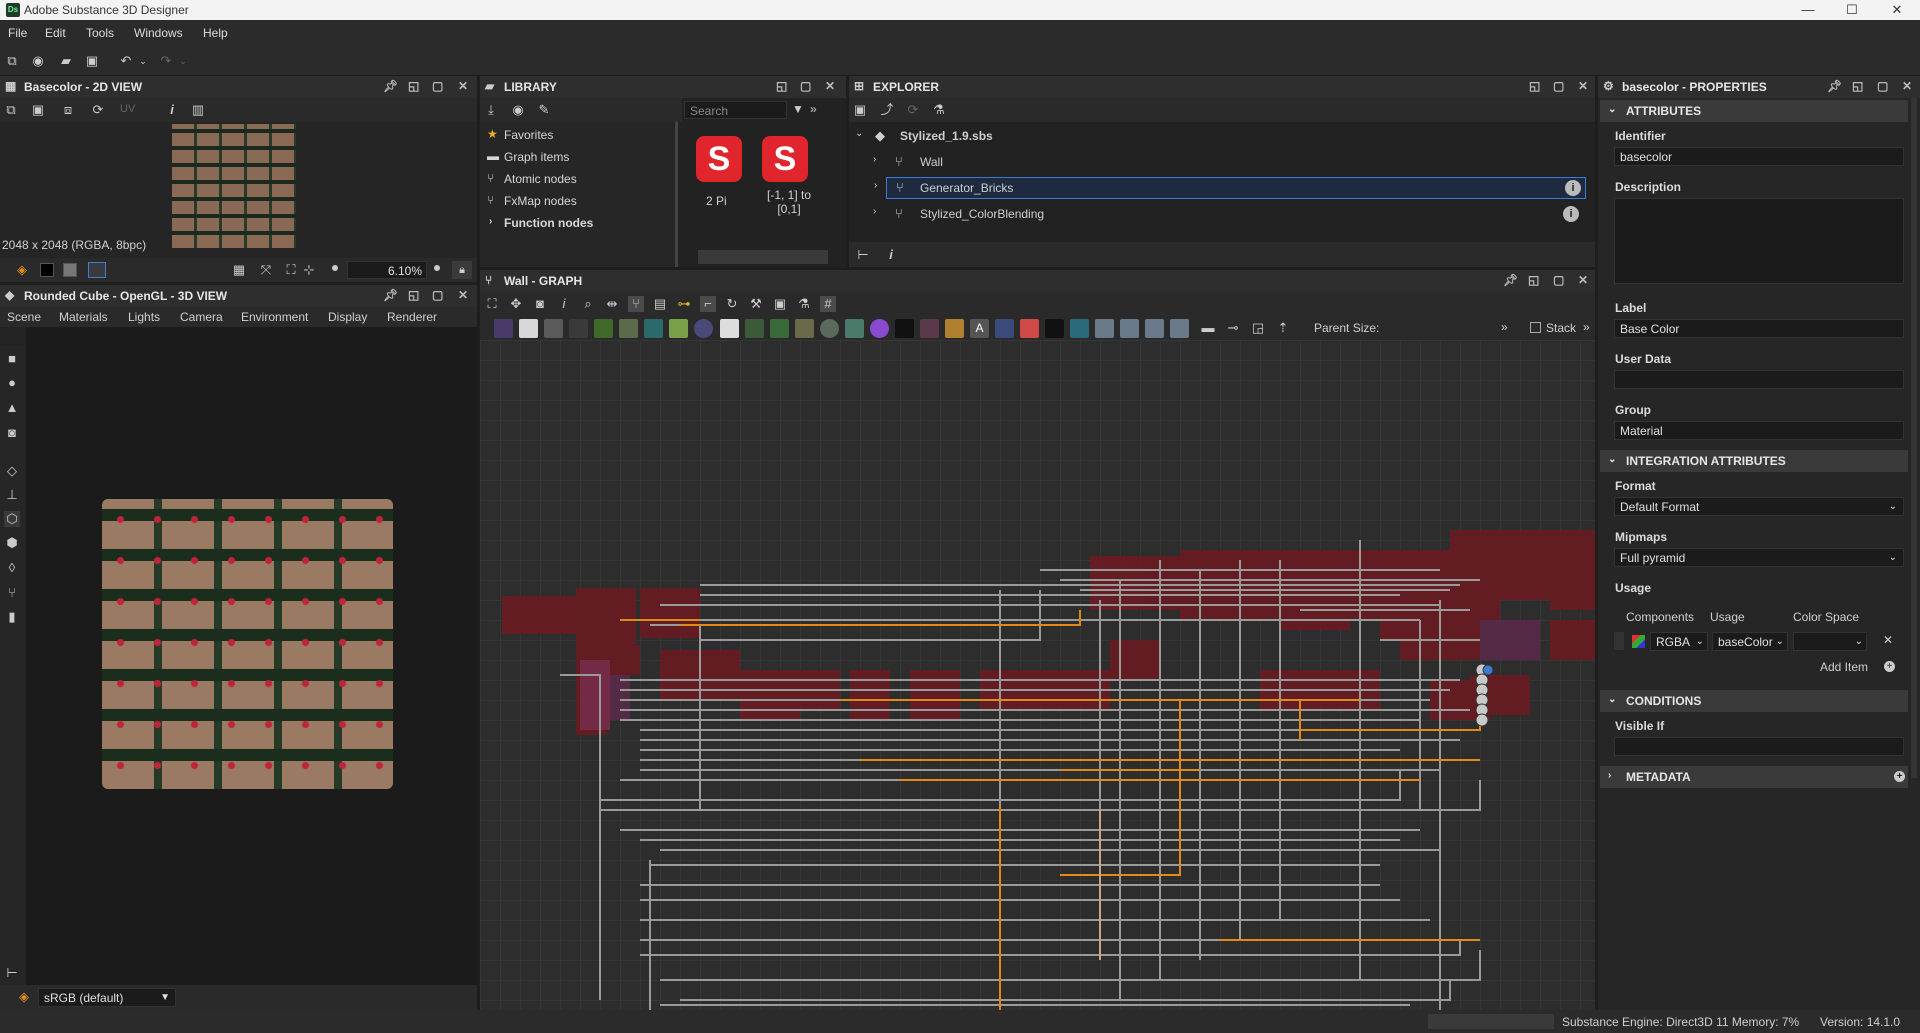 The height and width of the screenshot is (1033, 1920). Describe the element at coordinates (1222, 214) in the screenshot. I see `tree-item-color-blending: › ⑂ Stylized_ColorBlending i` at that location.